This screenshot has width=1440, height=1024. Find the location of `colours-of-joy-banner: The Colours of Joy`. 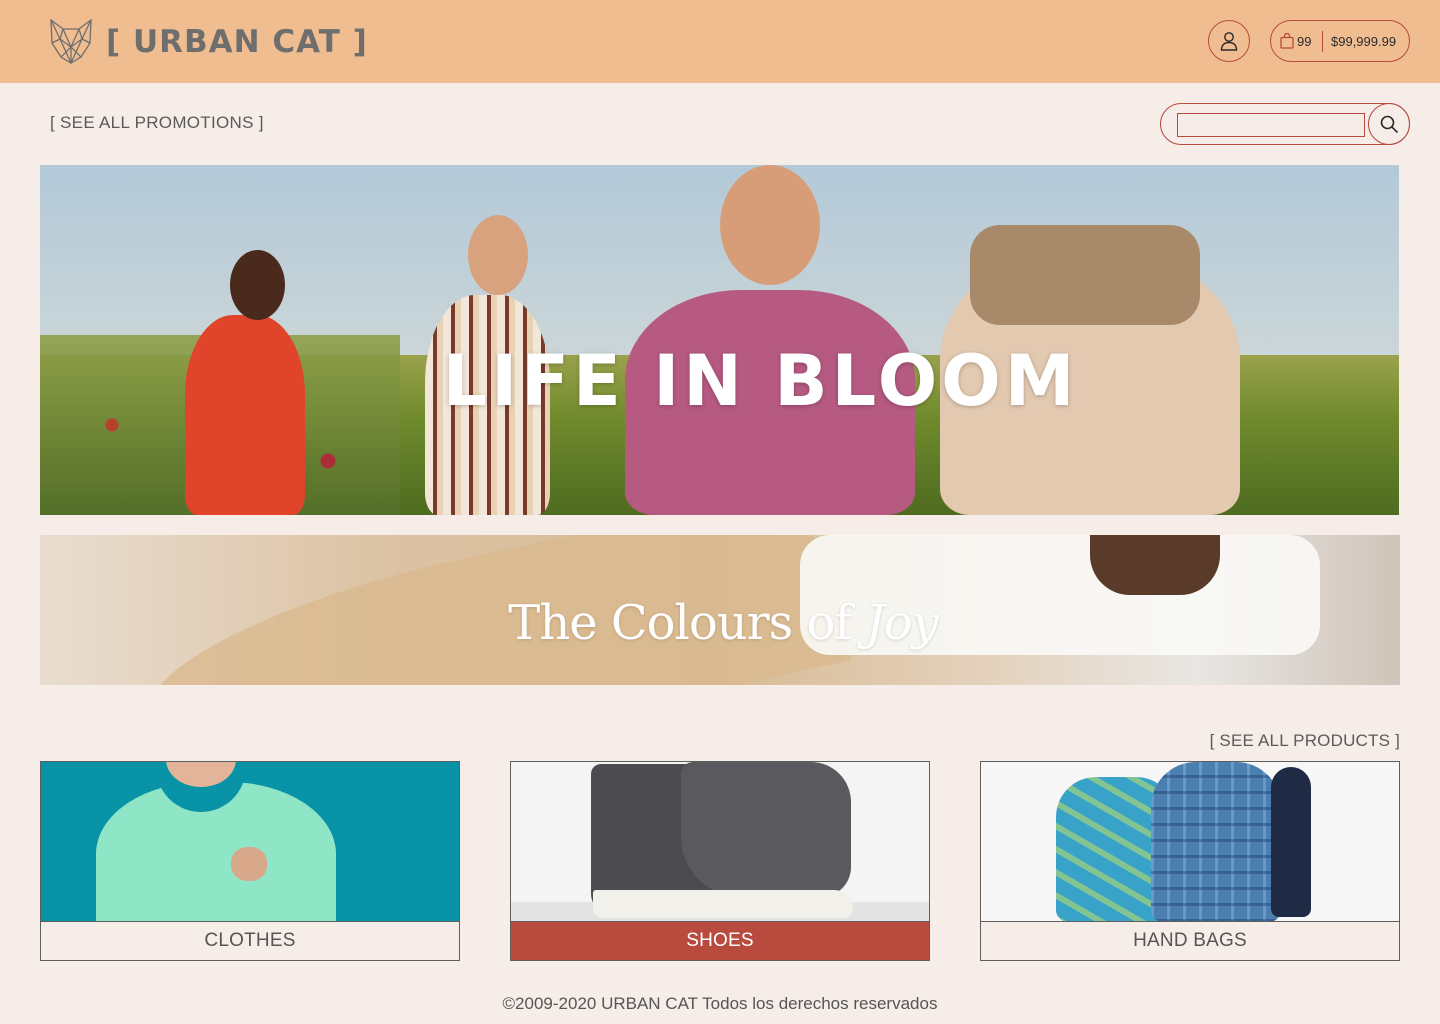

colours-of-joy-banner: The Colours of Joy is located at coordinates (720, 610).